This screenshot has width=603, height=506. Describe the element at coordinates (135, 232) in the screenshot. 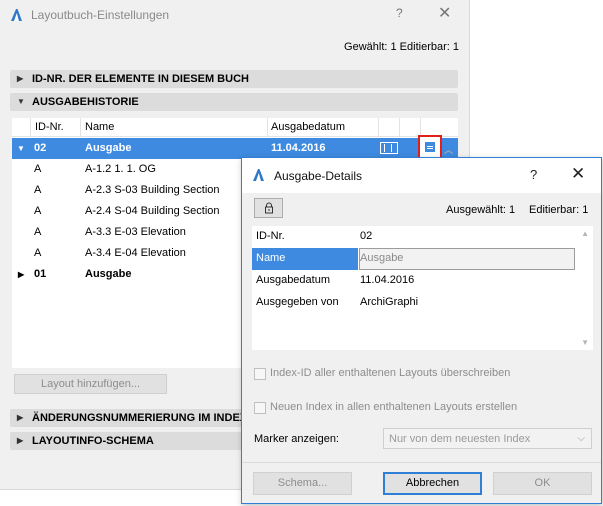

I see `row-name: A-3.3 E-03 Elevation` at that location.